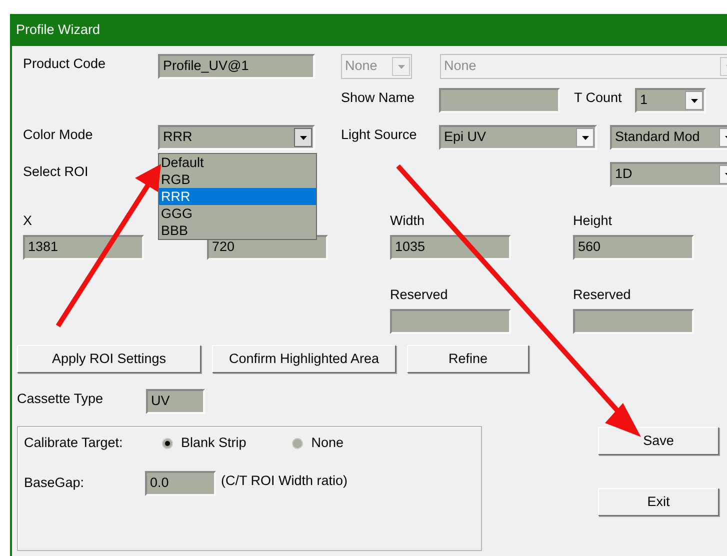  What do you see at coordinates (236, 66) in the screenshot?
I see `product-code-field: Profile_UV@1` at bounding box center [236, 66].